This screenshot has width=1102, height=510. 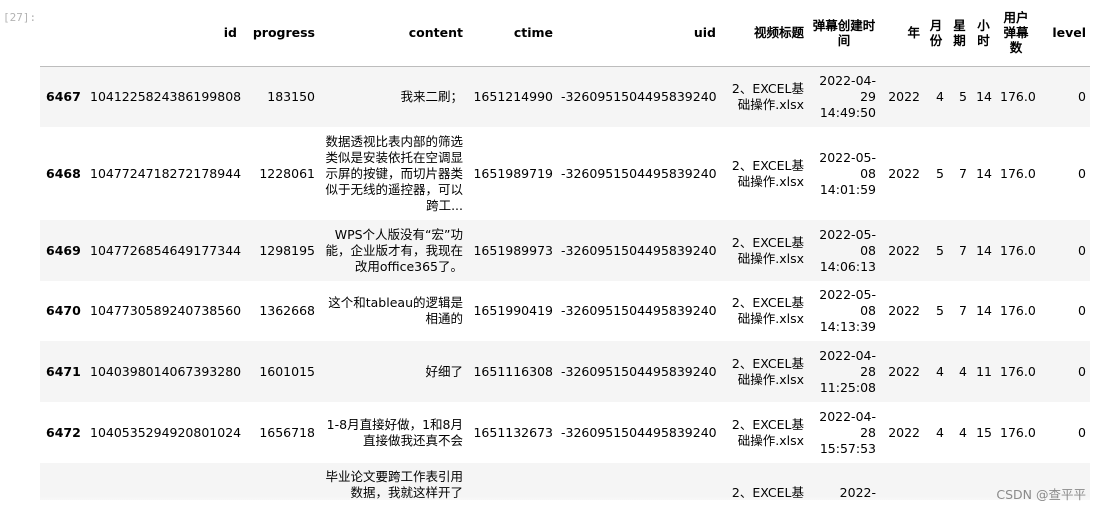 What do you see at coordinates (63, 96) in the screenshot?
I see `row-index: 6467` at bounding box center [63, 96].